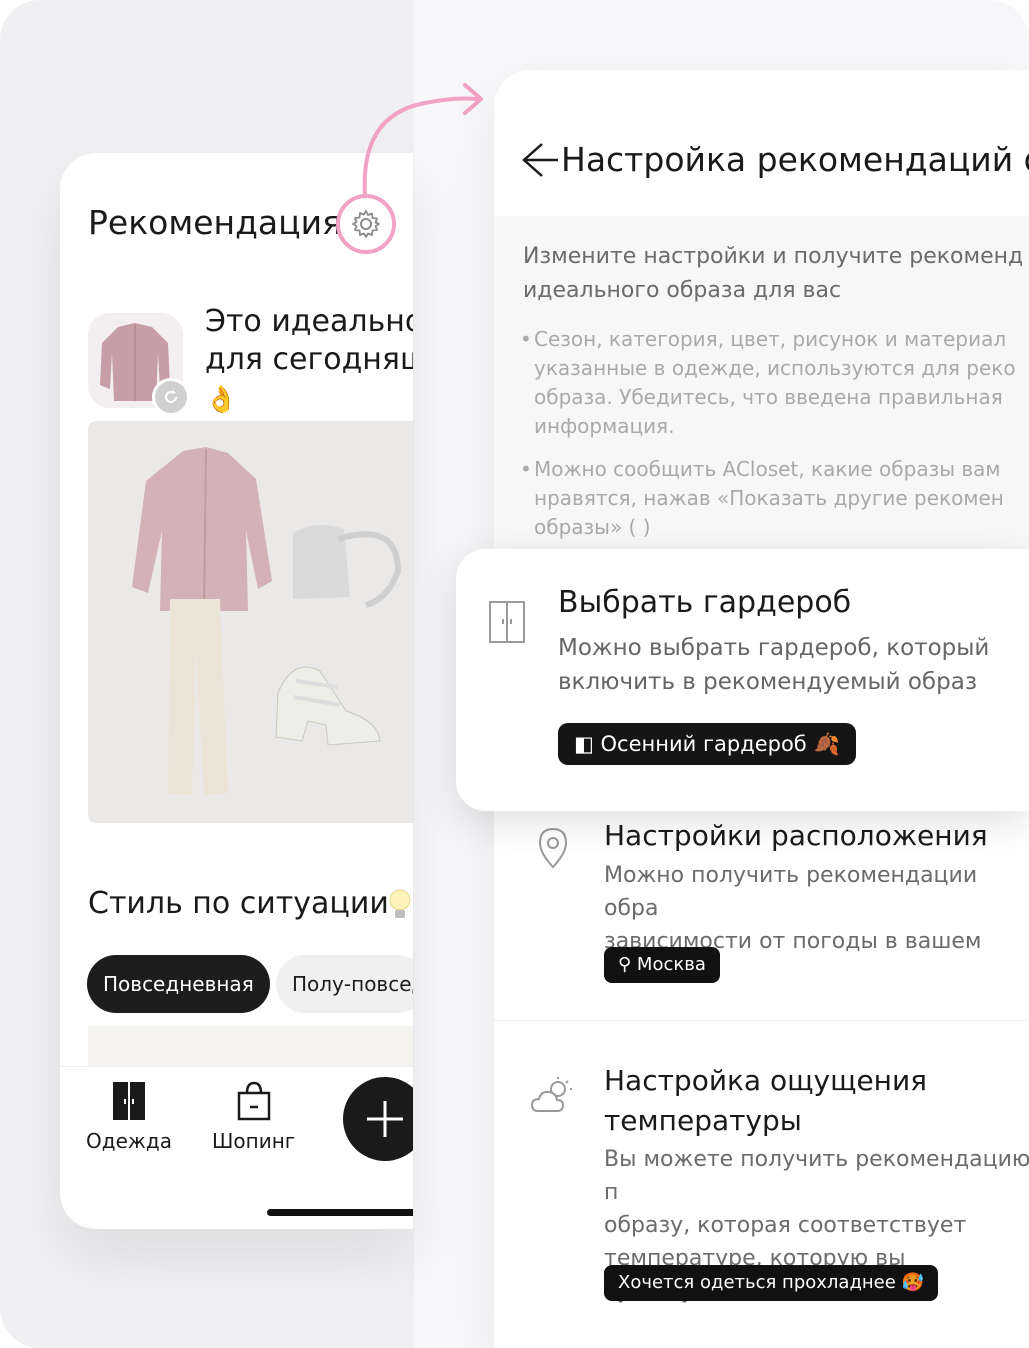 This screenshot has width=1029, height=1348. What do you see at coordinates (766, 1100) in the screenshot?
I see `temperature-title: Настройка ощущения температуры` at bounding box center [766, 1100].